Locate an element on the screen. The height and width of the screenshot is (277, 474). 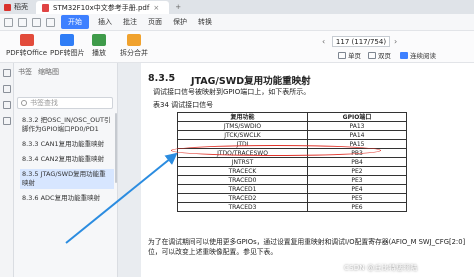
table-cell: TRACECK is located at coordinates (242, 171).